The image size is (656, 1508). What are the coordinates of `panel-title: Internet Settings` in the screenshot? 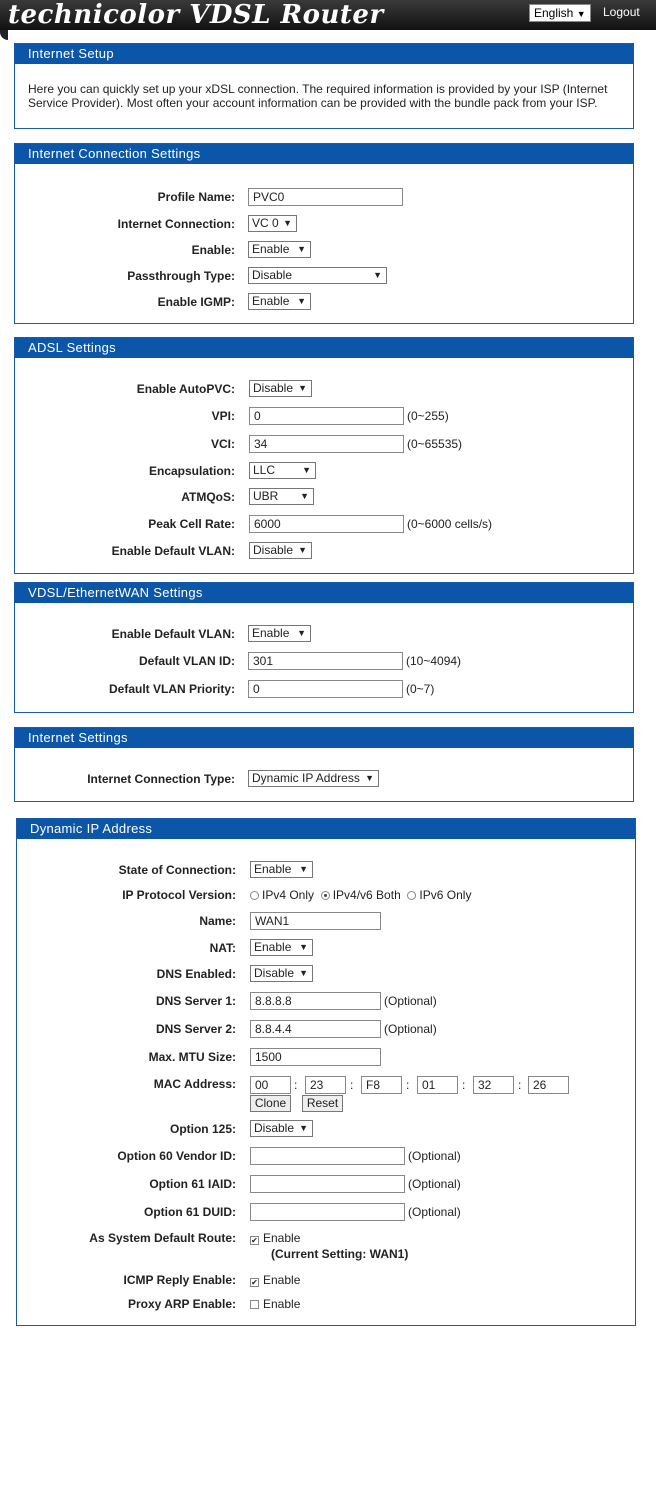 It's located at (324, 738).